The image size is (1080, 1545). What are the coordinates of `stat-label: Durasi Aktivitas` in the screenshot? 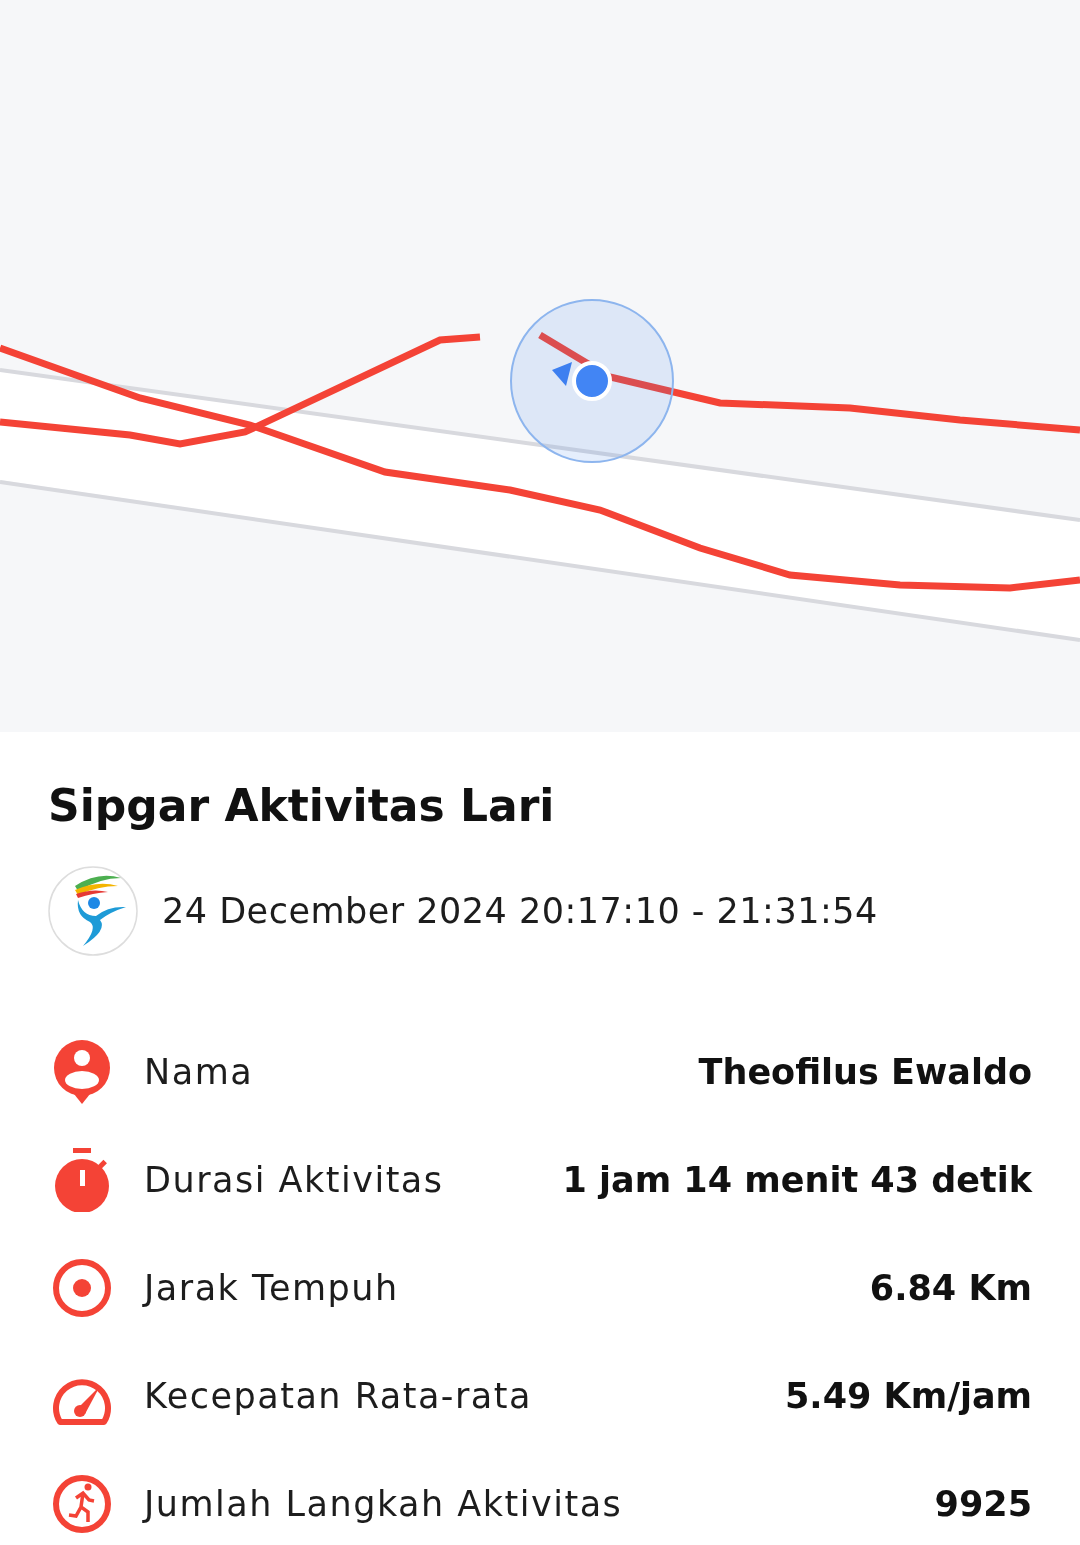 It's located at (294, 1180).